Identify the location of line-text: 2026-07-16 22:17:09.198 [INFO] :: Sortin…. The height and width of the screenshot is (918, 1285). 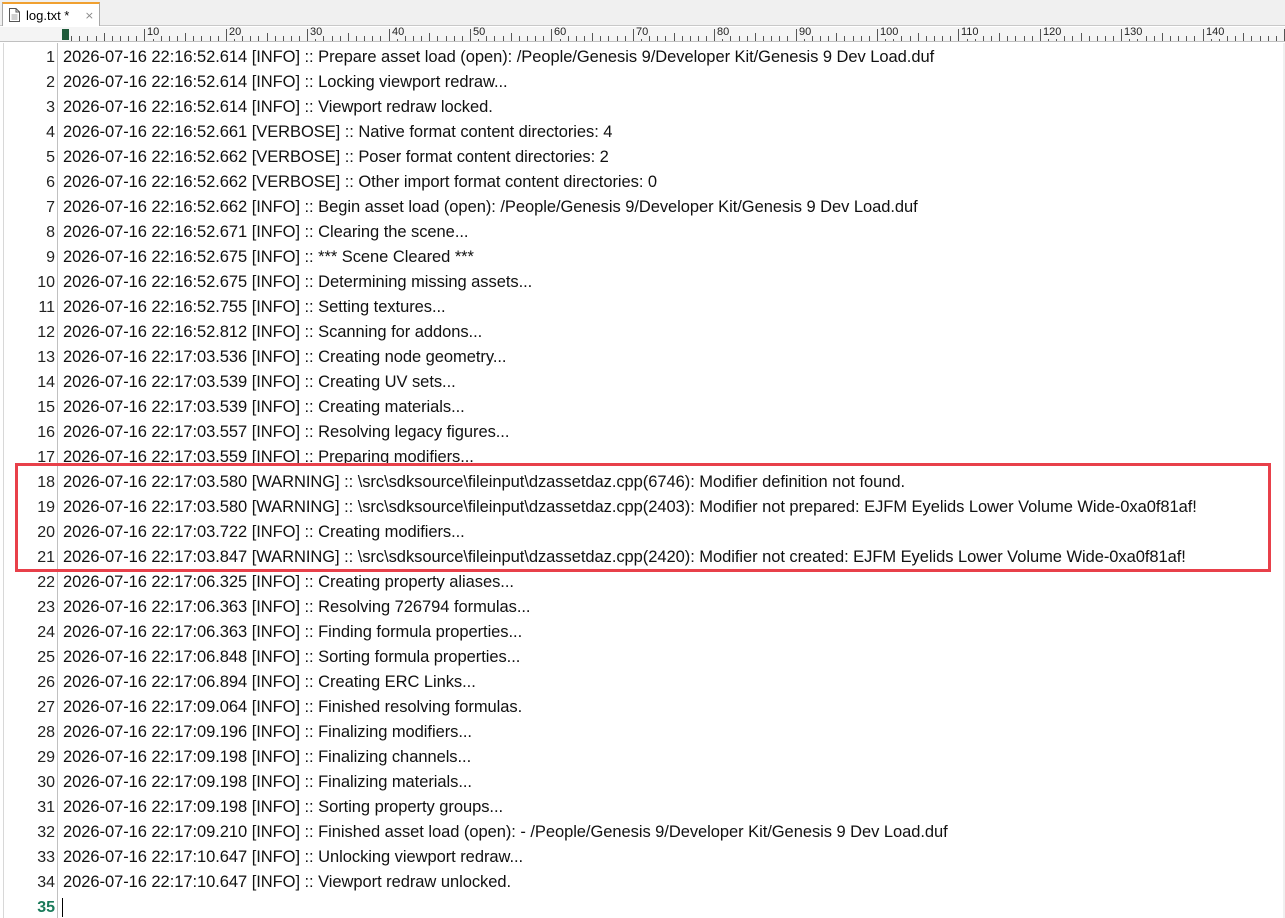
(283, 807).